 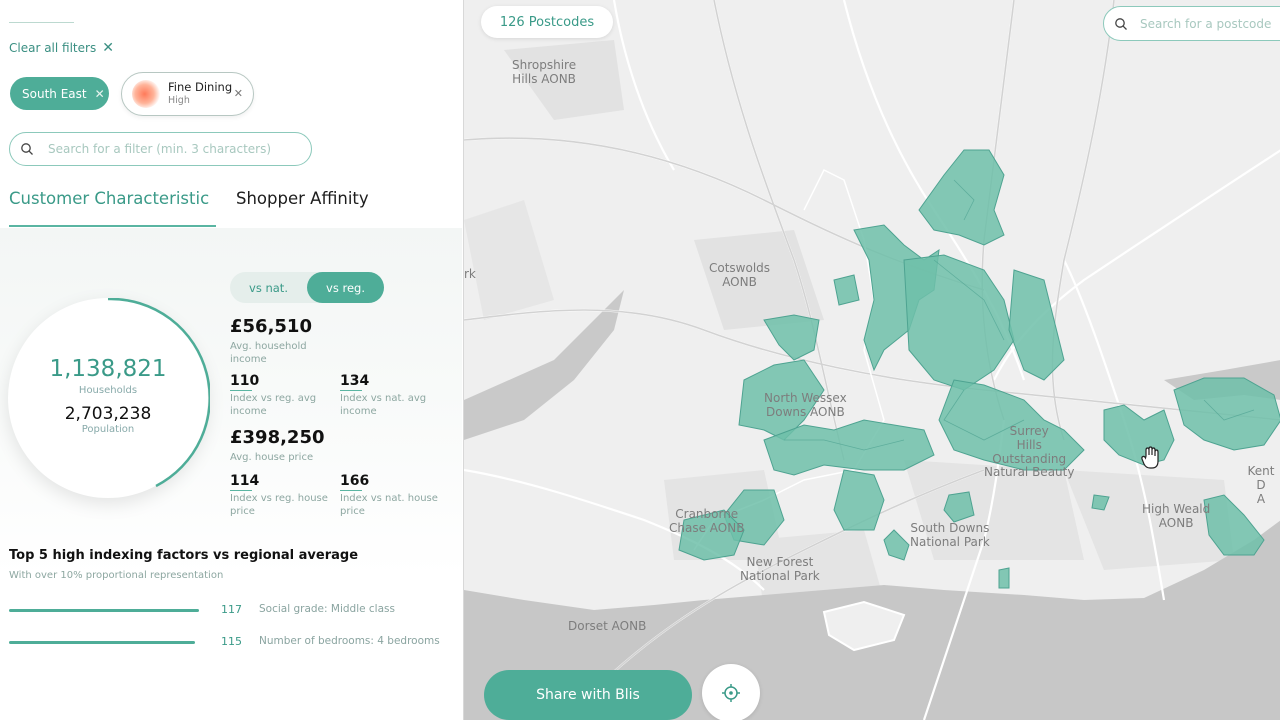 I want to click on factor-row: 115 Number of bedrooms: 4 bedrooms, so click(x=229, y=643).